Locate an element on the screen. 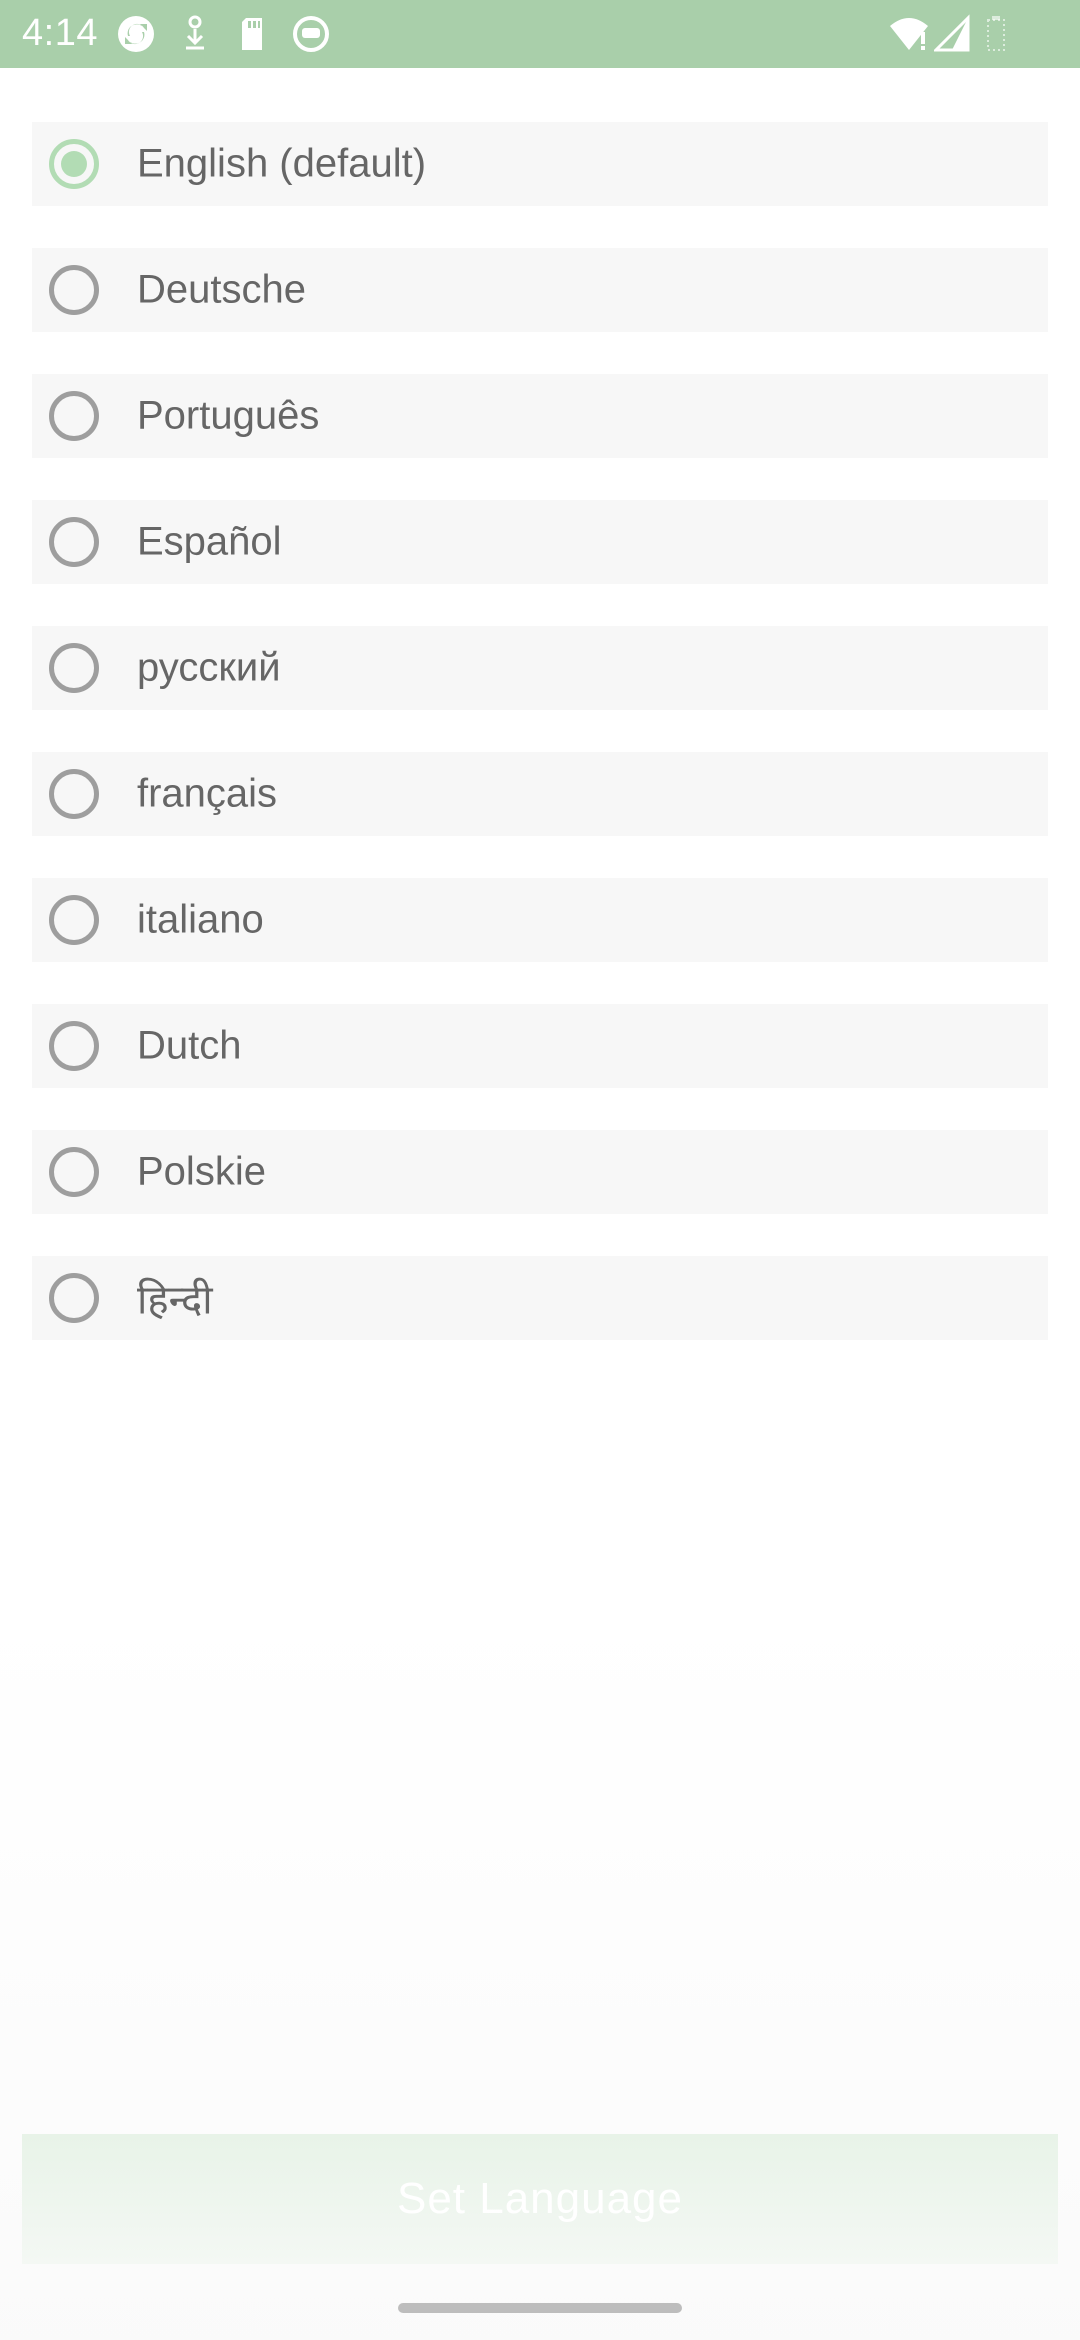 The height and width of the screenshot is (2340, 1080). language-label: Español is located at coordinates (209, 541).